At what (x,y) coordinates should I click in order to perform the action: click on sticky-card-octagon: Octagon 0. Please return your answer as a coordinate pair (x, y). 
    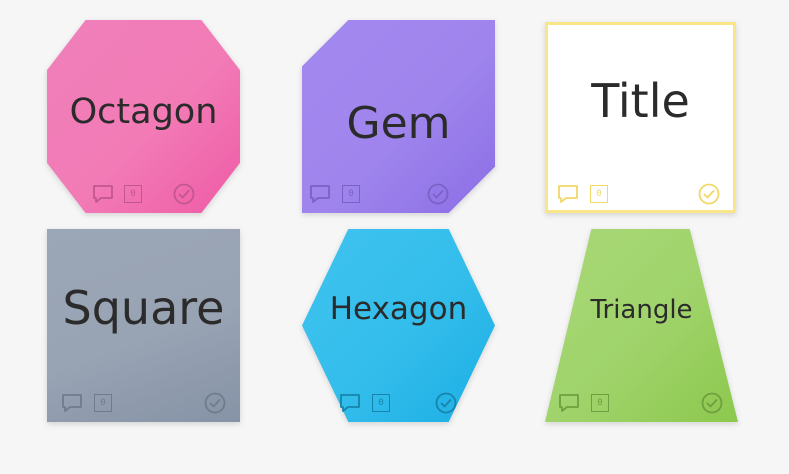
    Looking at the image, I should click on (143, 116).